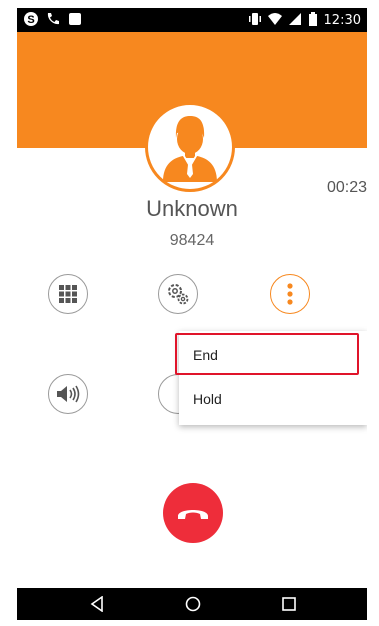  What do you see at coordinates (346, 187) in the screenshot?
I see `call-duration: 00:23` at bounding box center [346, 187].